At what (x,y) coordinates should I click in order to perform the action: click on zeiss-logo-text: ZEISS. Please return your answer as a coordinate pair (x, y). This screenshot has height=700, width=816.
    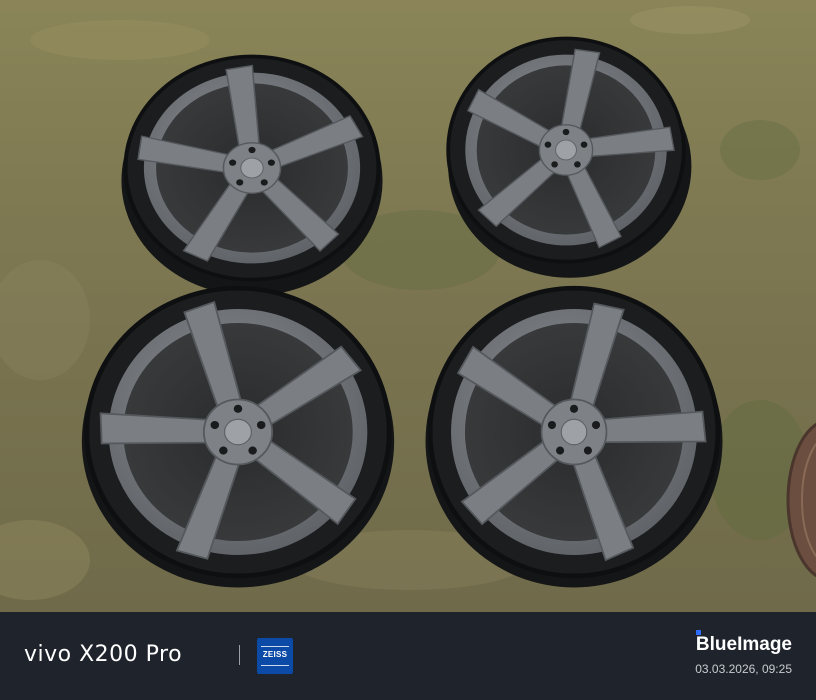
    Looking at the image, I should click on (275, 654).